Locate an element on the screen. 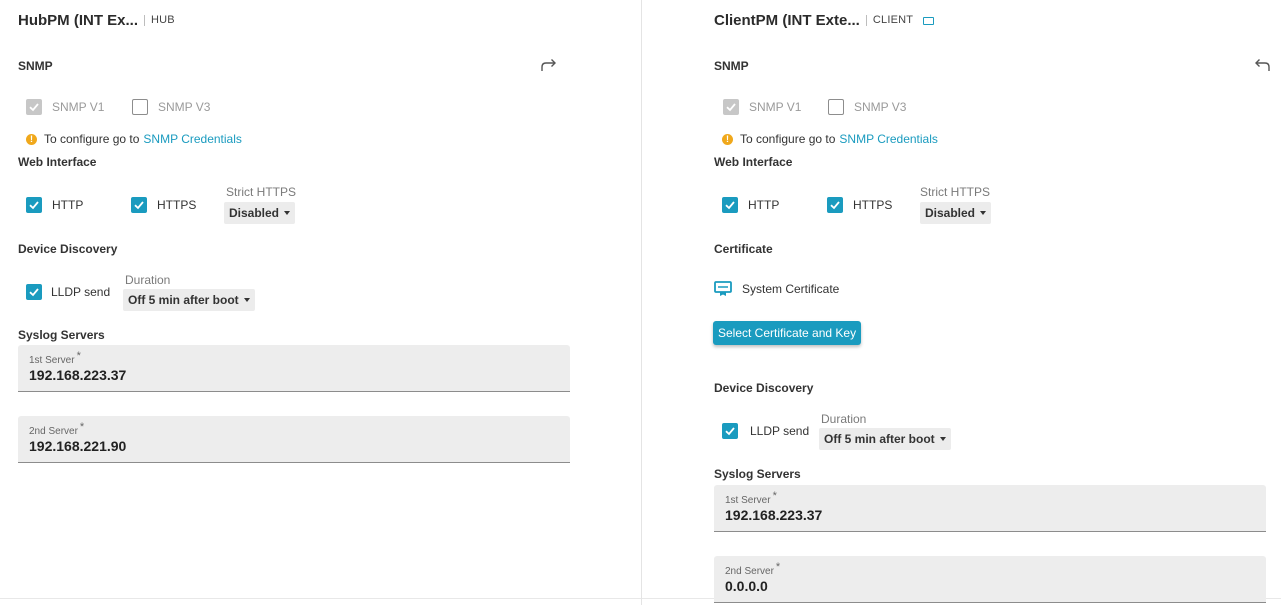  hub-https-checkbox: HTTPS is located at coordinates (163, 205).